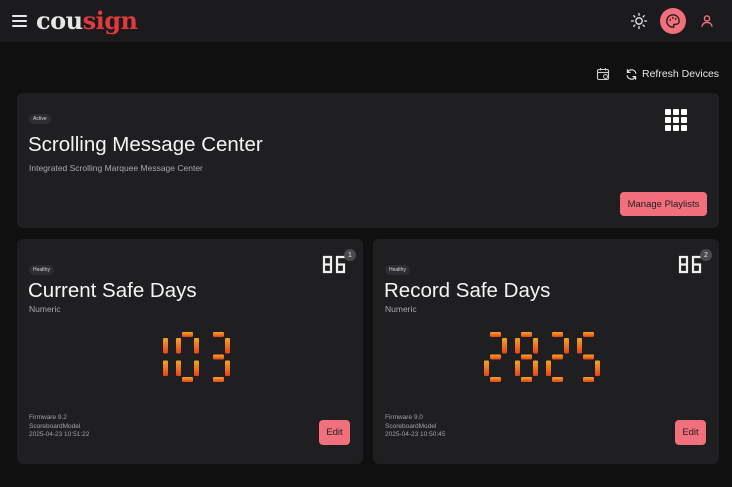 Image resolution: width=732 pixels, height=487 pixels. I want to click on card-title: Scrolling Message Center, so click(145, 144).